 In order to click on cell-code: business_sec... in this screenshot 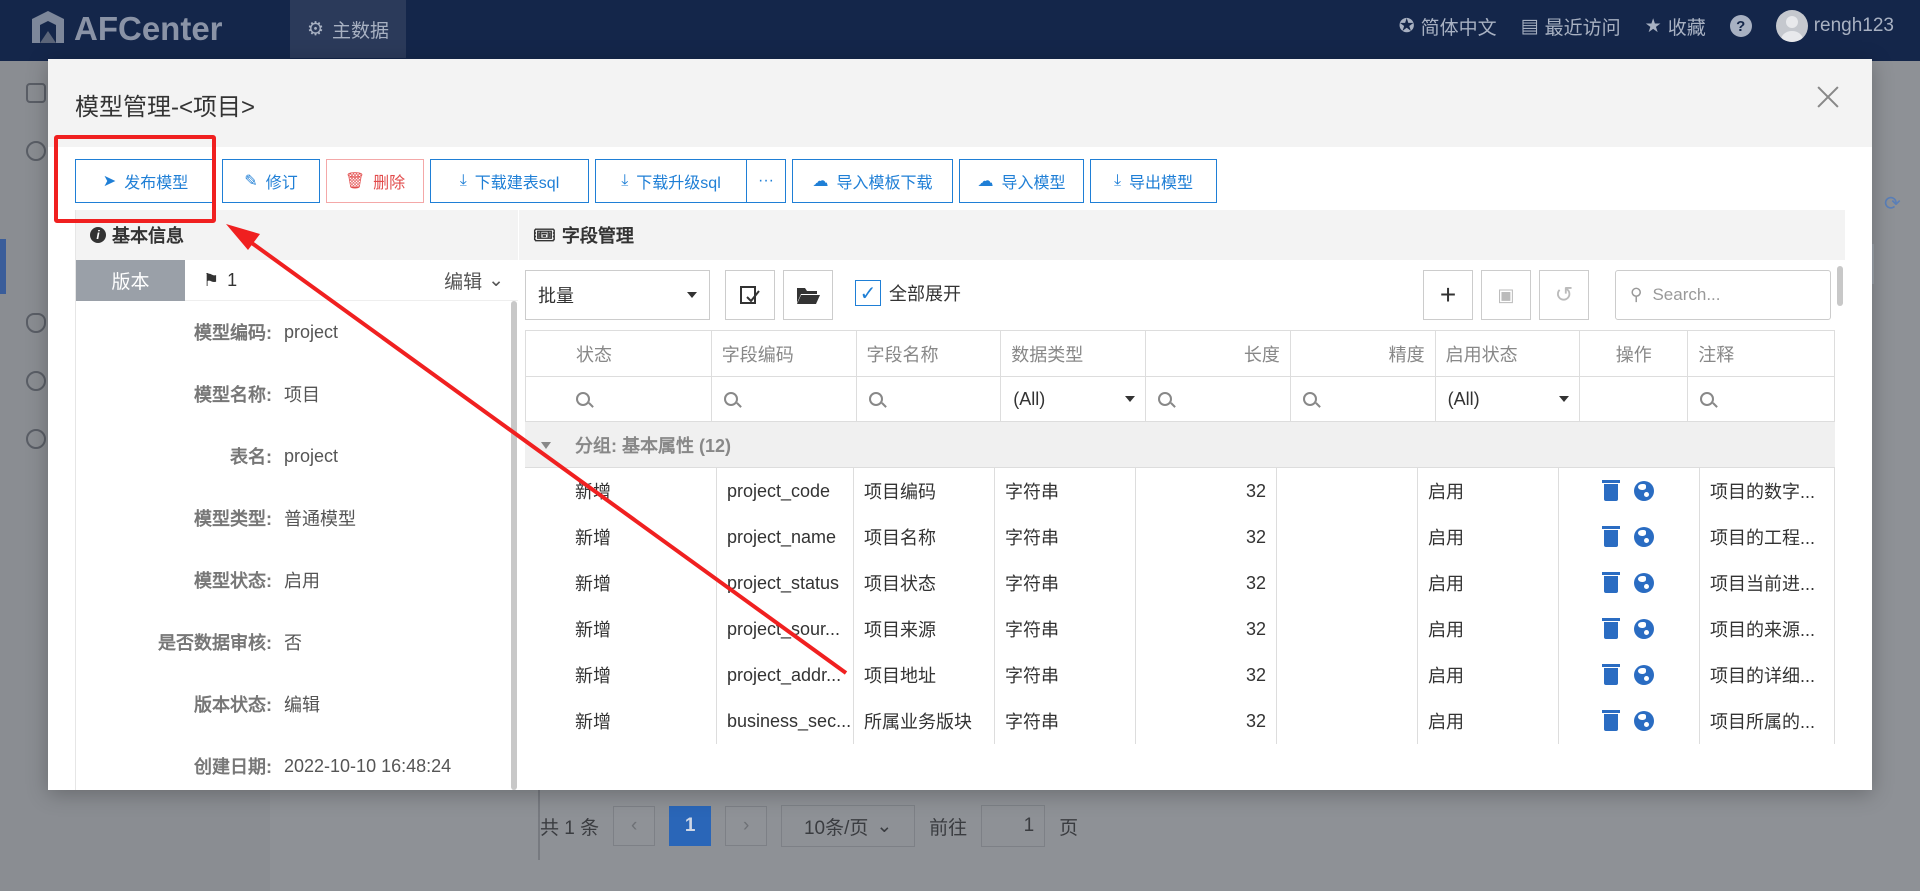, I will do `click(785, 721)`.